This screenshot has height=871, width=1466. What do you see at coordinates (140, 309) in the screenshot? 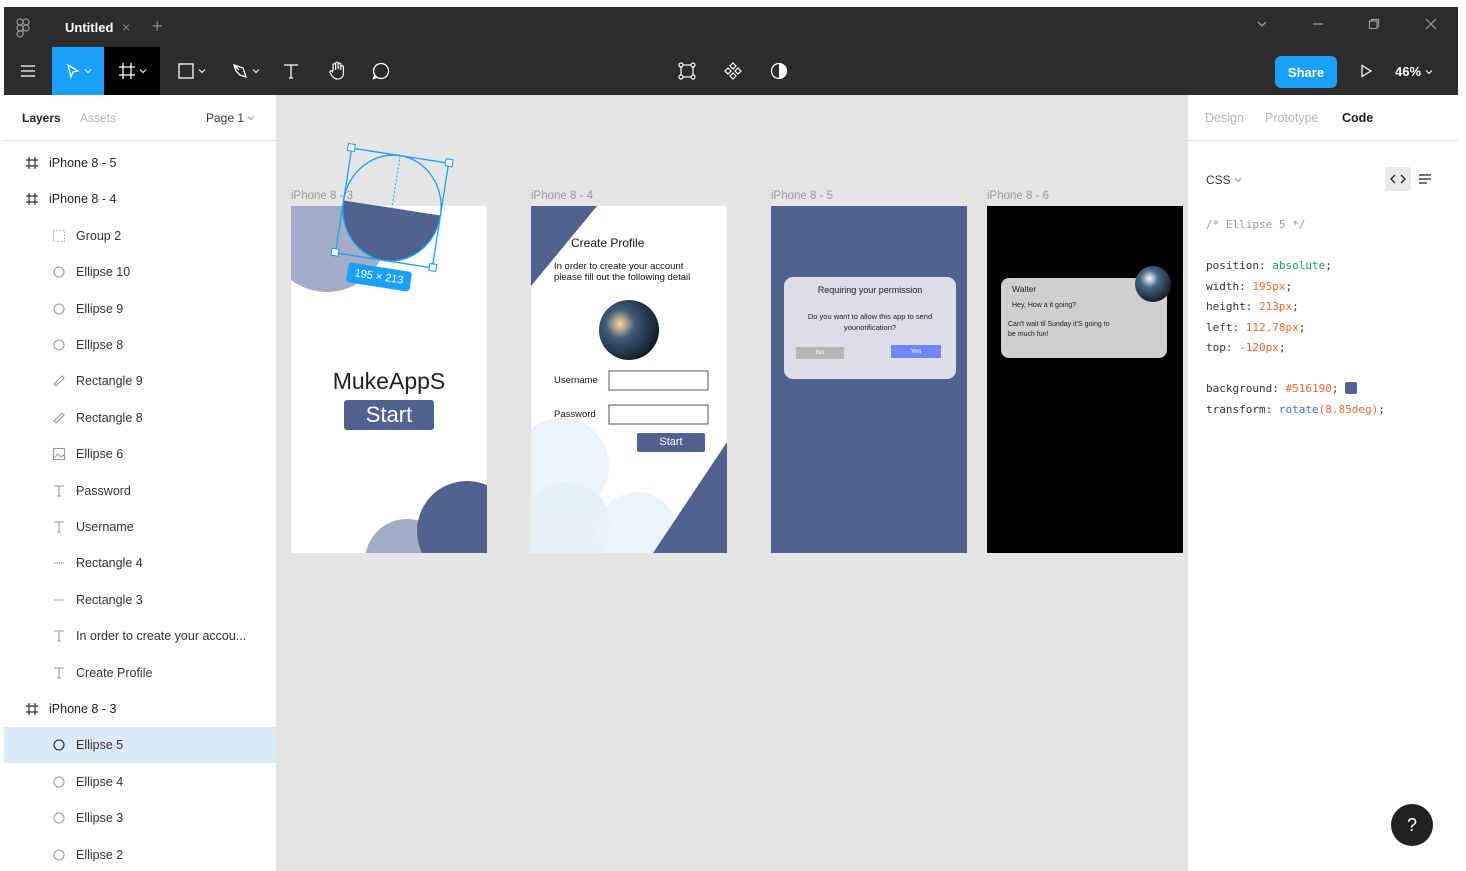
I see `layer-item: Ellipse 9` at bounding box center [140, 309].